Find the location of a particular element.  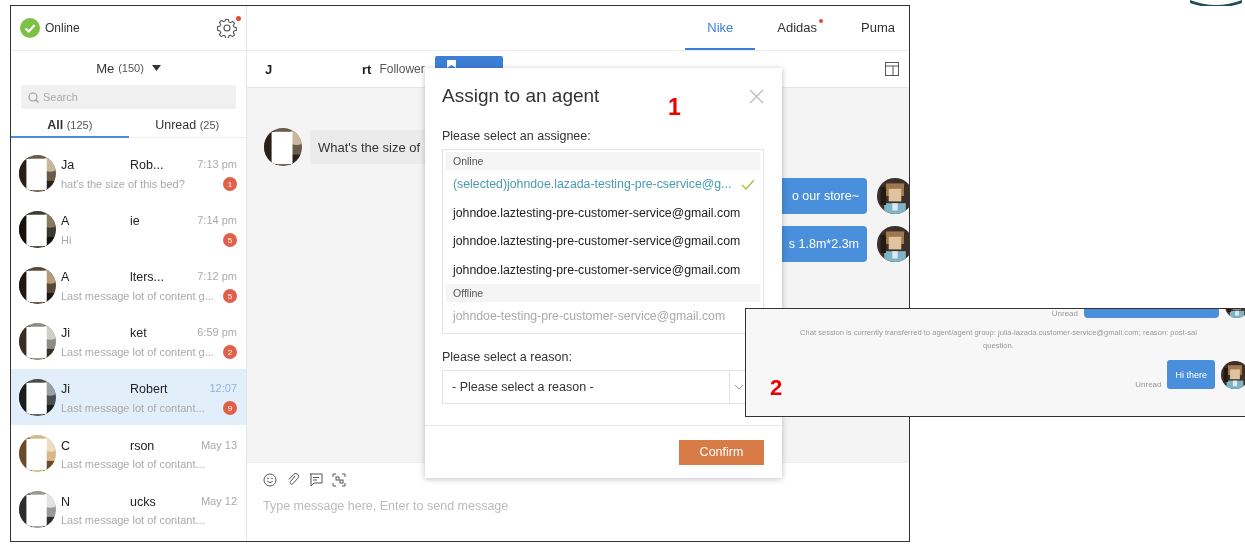

group-header: Offline is located at coordinates (603, 293).